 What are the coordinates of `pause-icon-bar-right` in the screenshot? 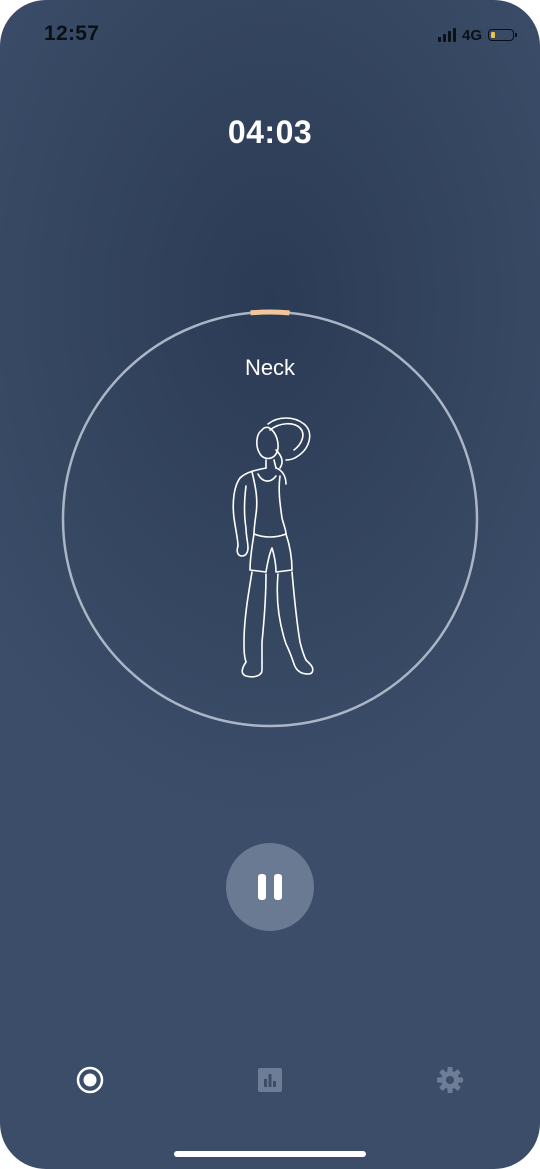 It's located at (278, 887).